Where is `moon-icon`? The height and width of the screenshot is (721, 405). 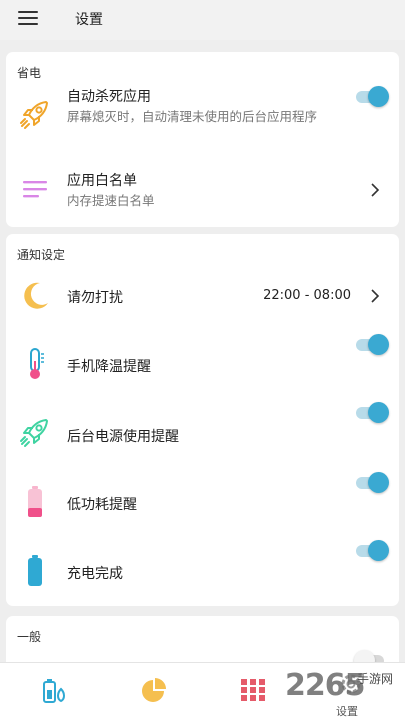
moon-icon is located at coordinates (35, 296).